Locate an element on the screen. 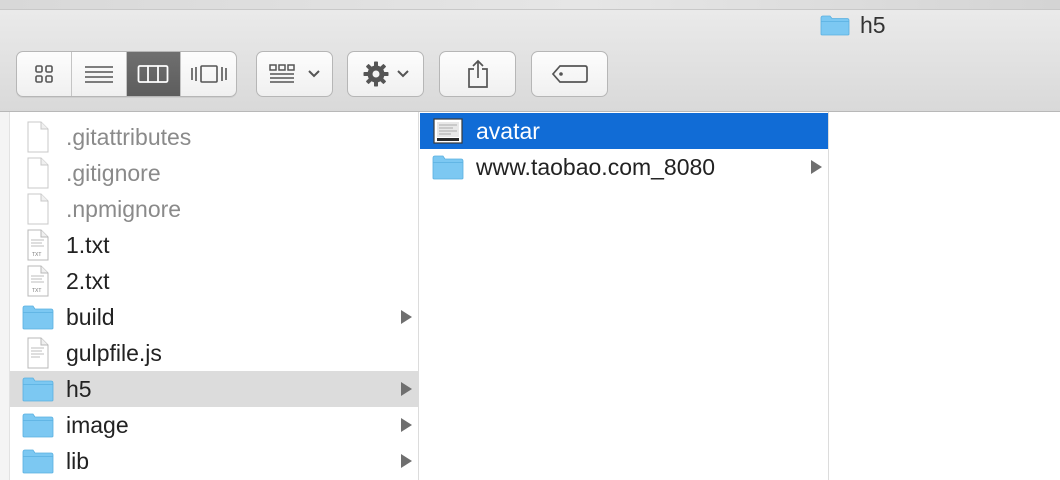  file-name: .gitignore is located at coordinates (113, 172).